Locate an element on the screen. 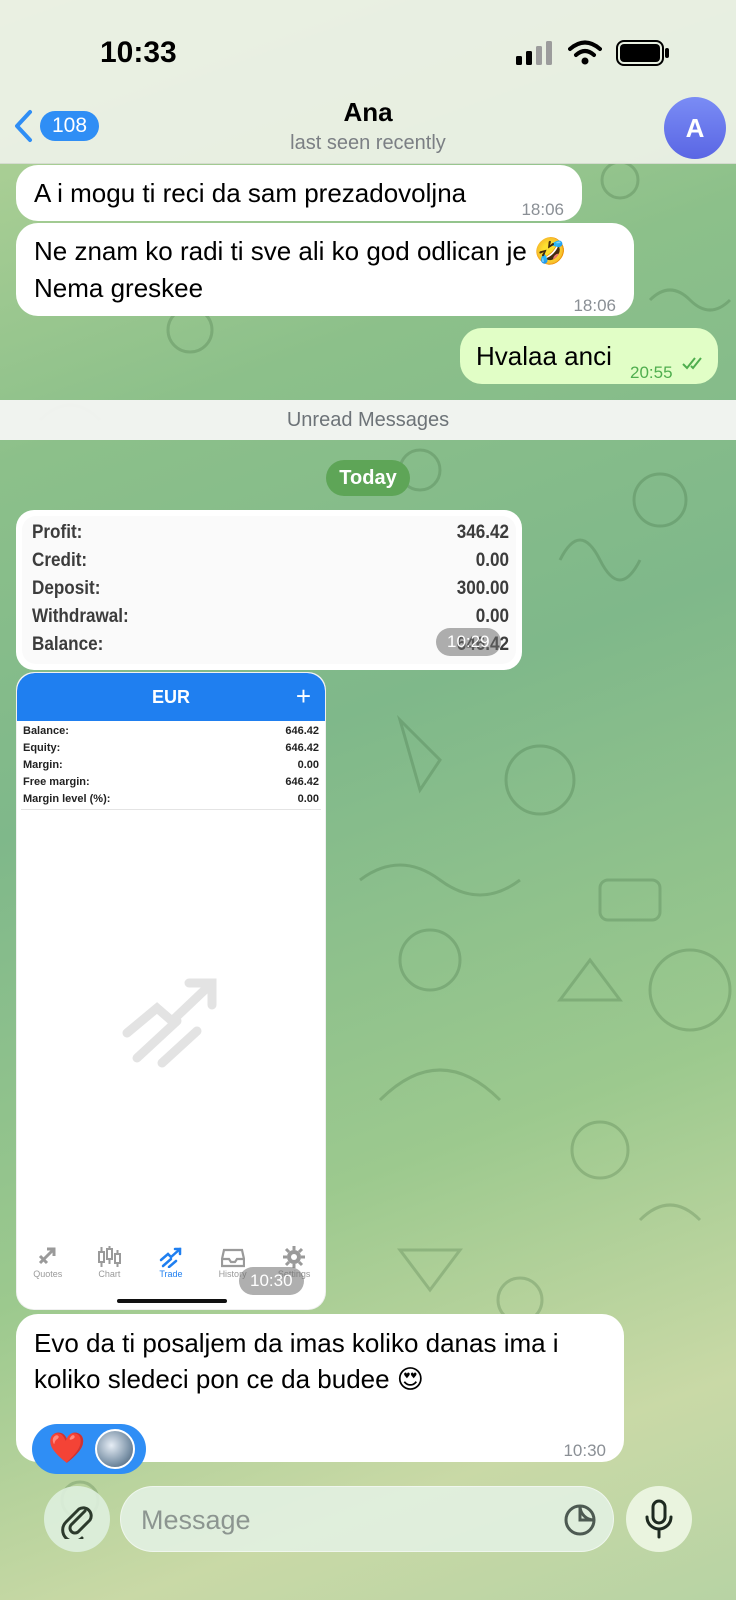 This screenshot has width=736, height=1600. trade-row: Margin level (%): 0.00 is located at coordinates (171, 801).